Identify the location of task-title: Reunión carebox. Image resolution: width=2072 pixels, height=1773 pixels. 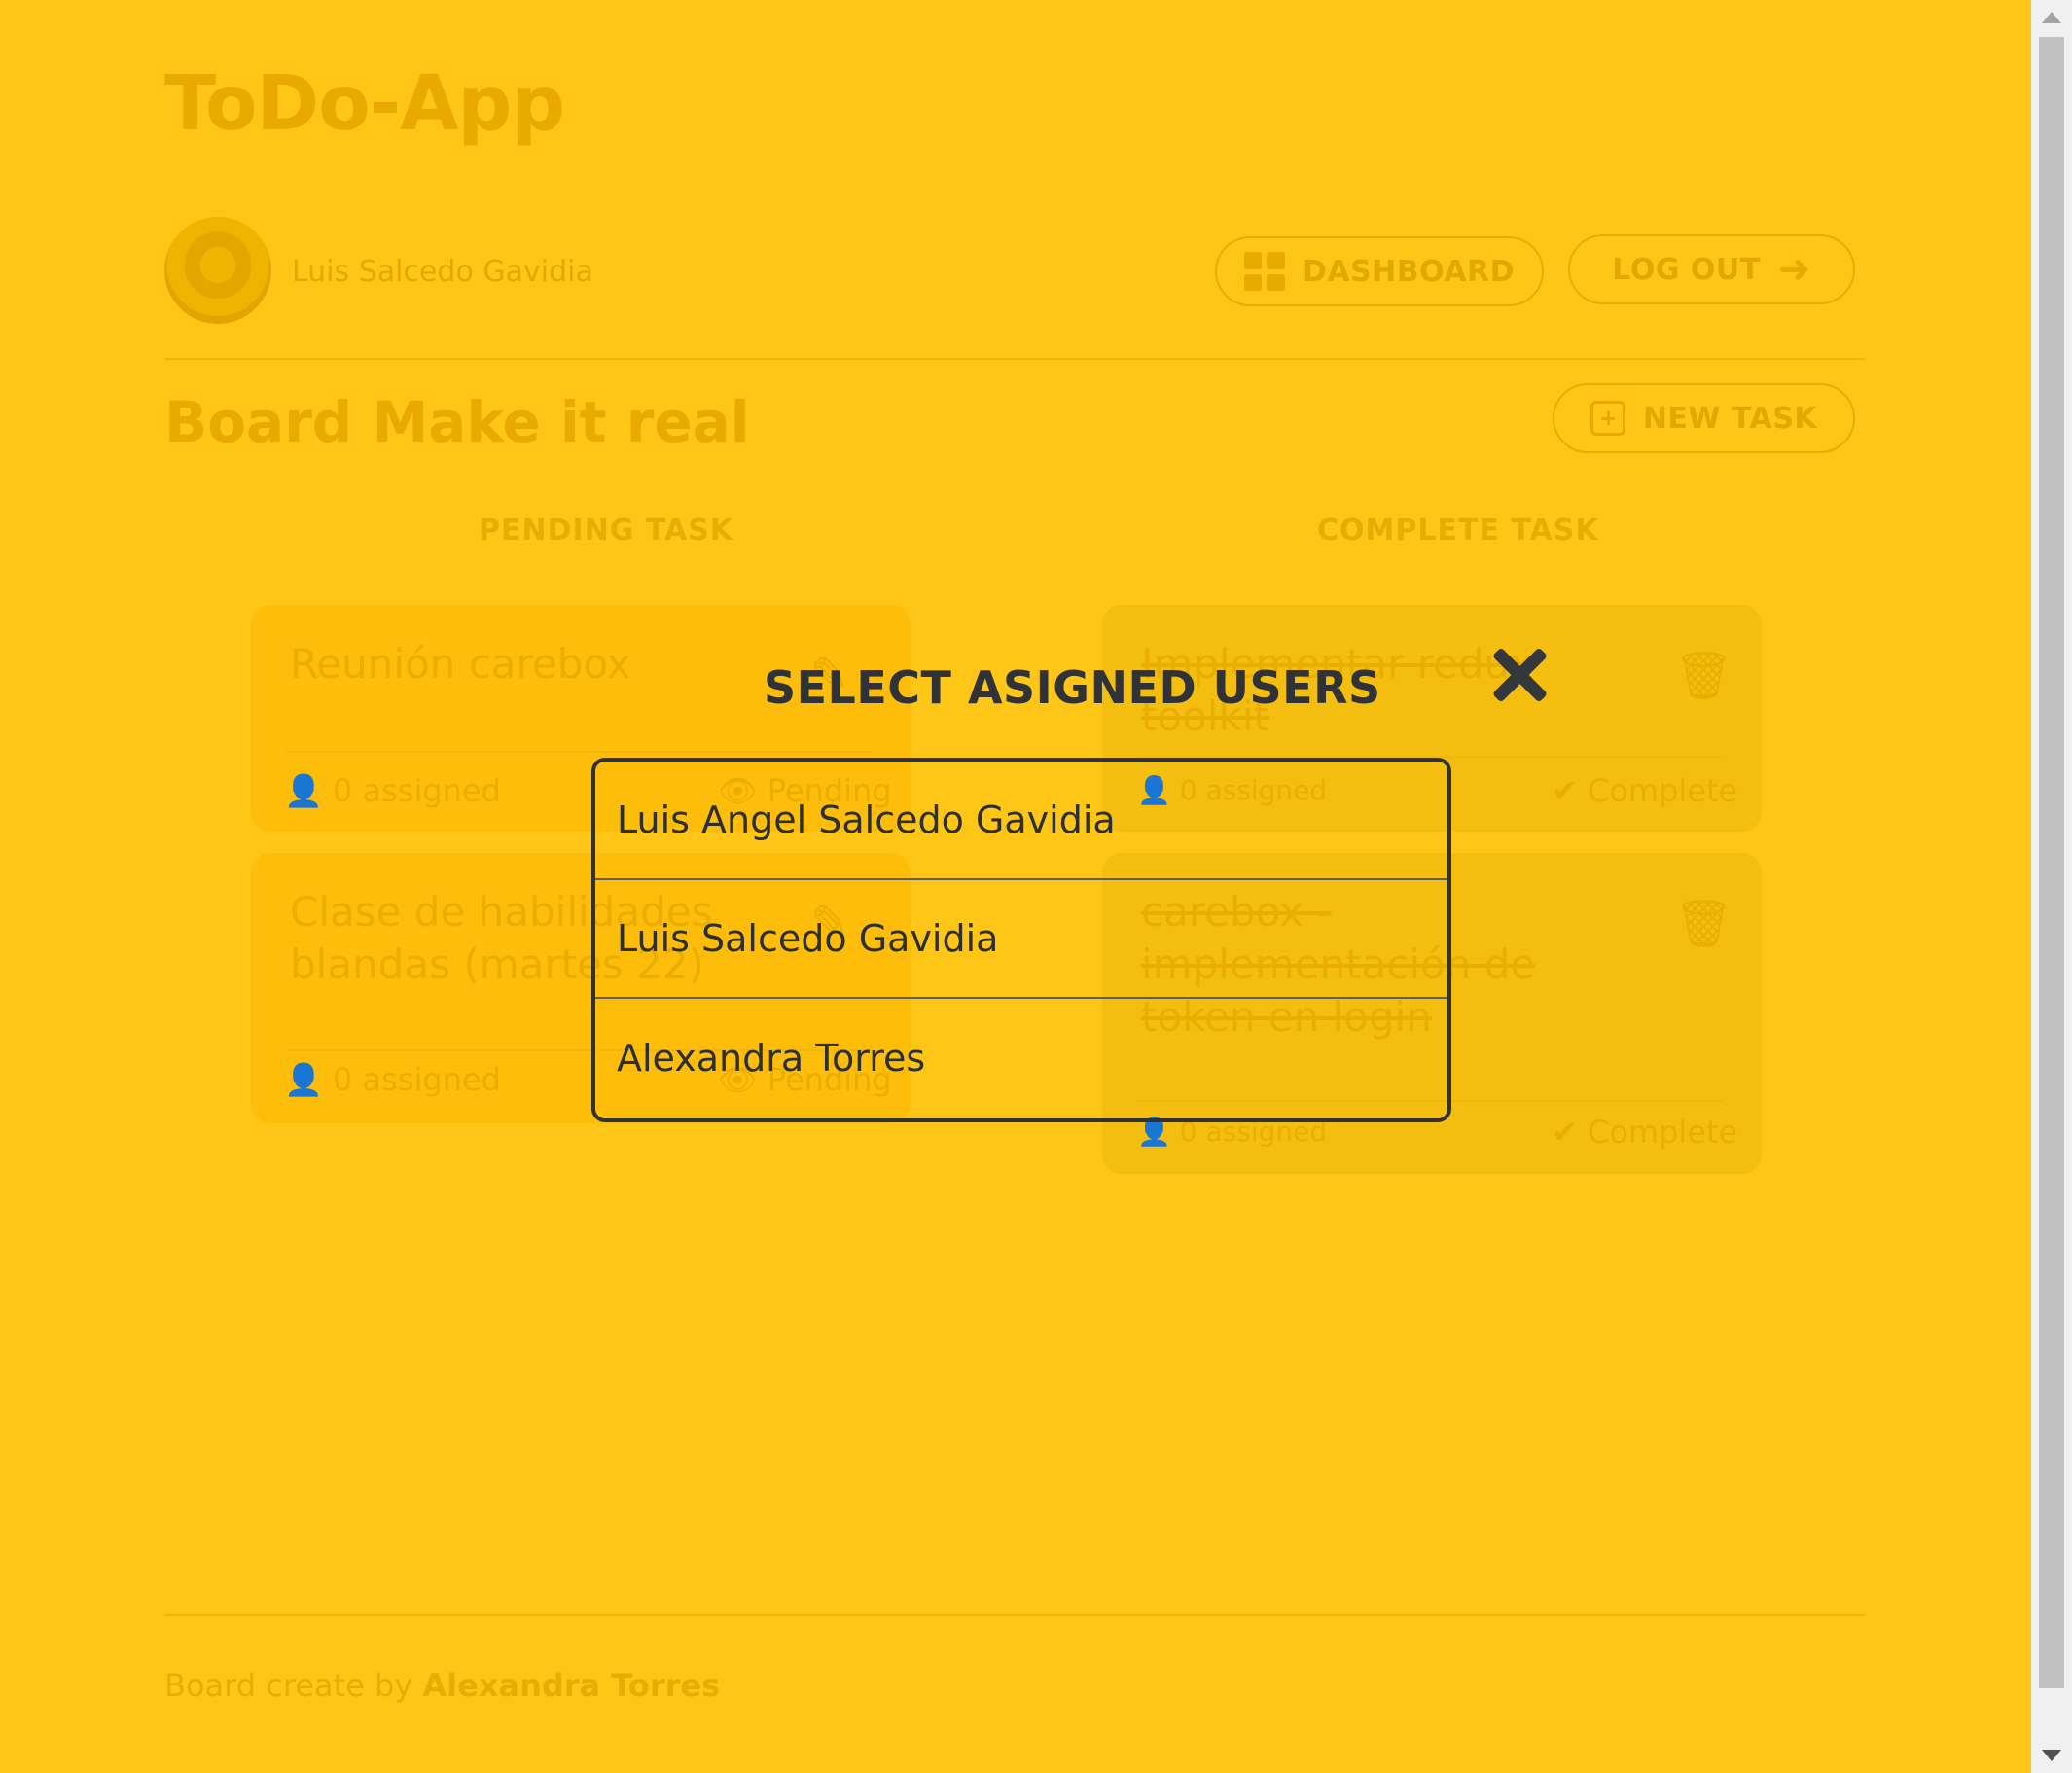
(461, 664).